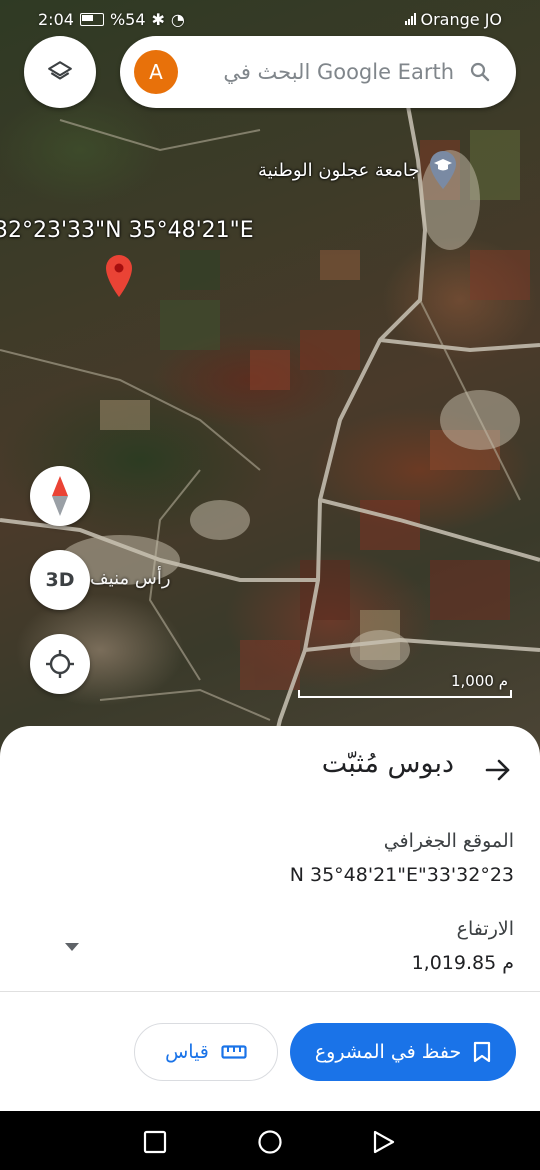 This screenshot has width=540, height=1170. What do you see at coordinates (130, 578) in the screenshot?
I see `place-label: رأس منيف` at bounding box center [130, 578].